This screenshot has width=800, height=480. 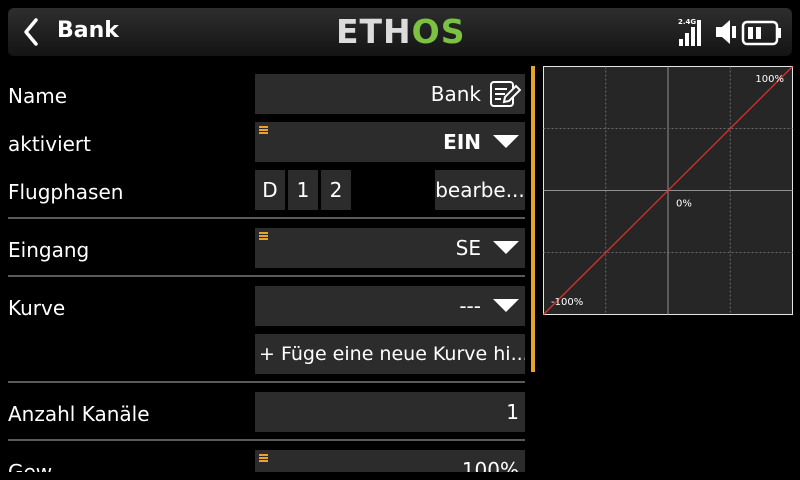 What do you see at coordinates (336, 190) in the screenshot?
I see `flight-mode-2-button: 2` at bounding box center [336, 190].